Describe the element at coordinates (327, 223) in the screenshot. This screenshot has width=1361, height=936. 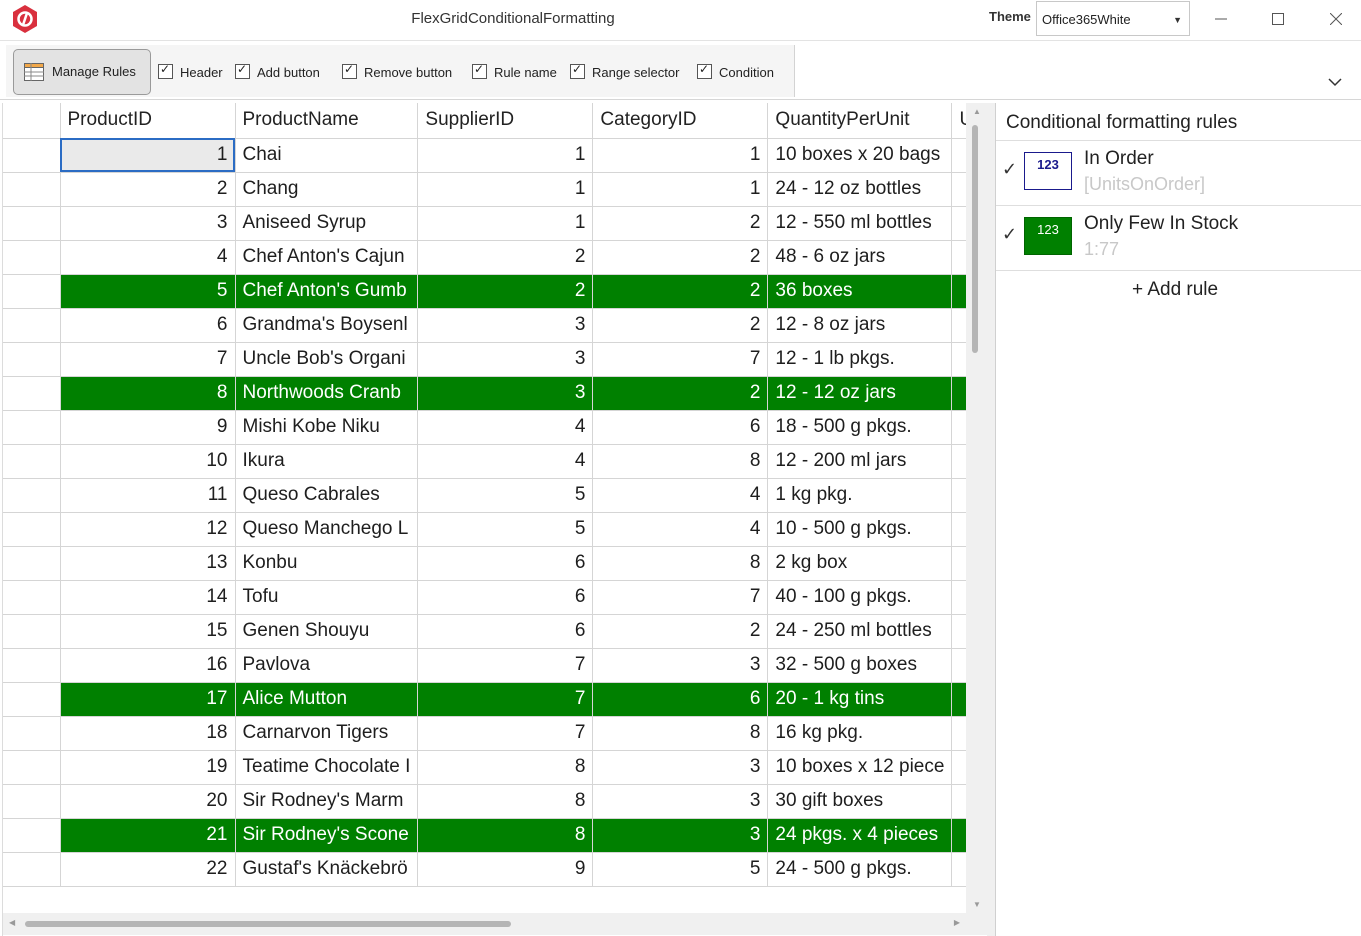
I see `cell-name: Aniseed Syrup` at that location.